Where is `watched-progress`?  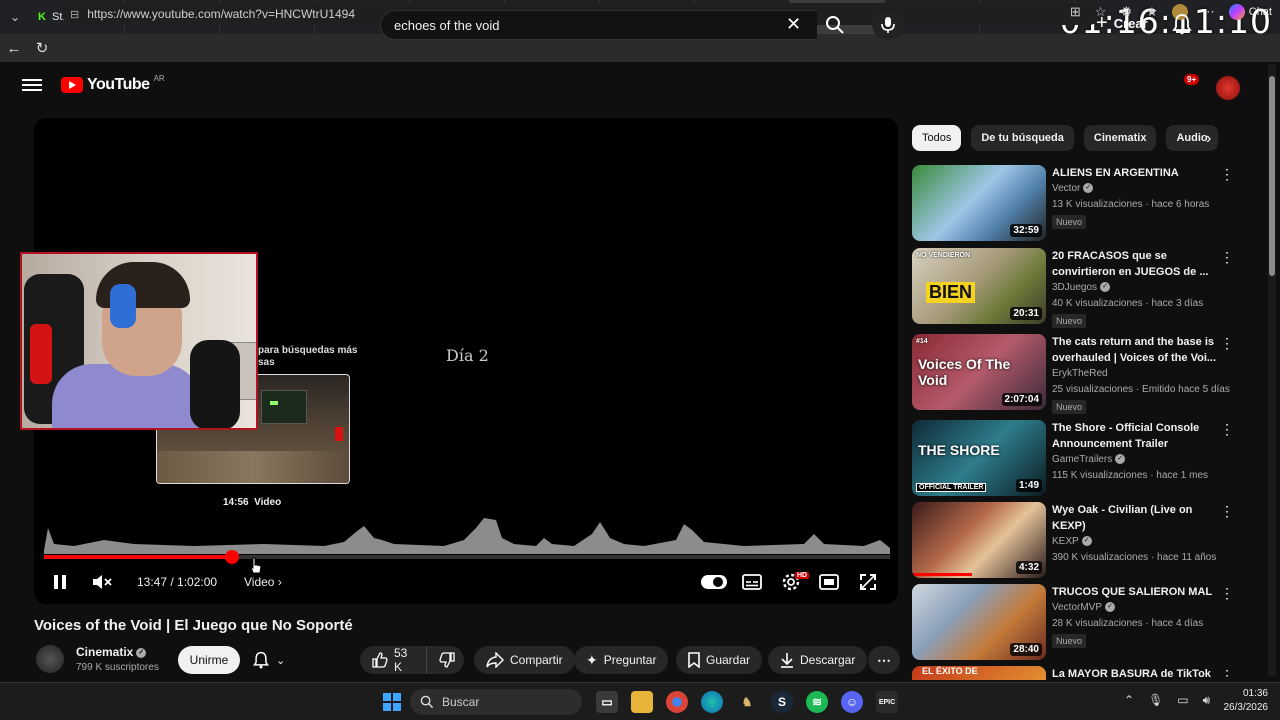
watched-progress is located at coordinates (942, 574).